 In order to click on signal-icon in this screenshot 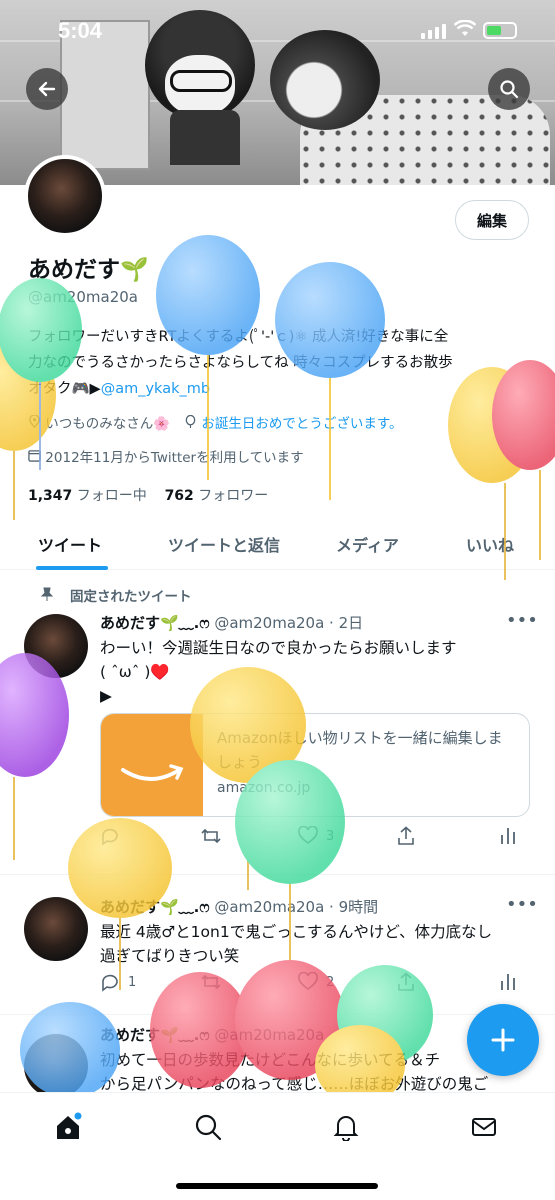, I will do `click(433, 31)`.